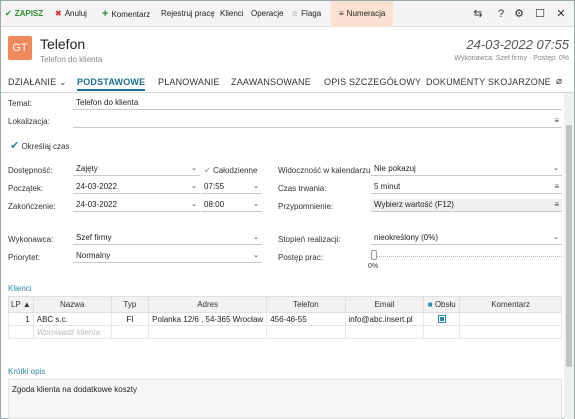  I want to click on tab-dzialanie: DZIAŁANIE ⌄, so click(37, 82).